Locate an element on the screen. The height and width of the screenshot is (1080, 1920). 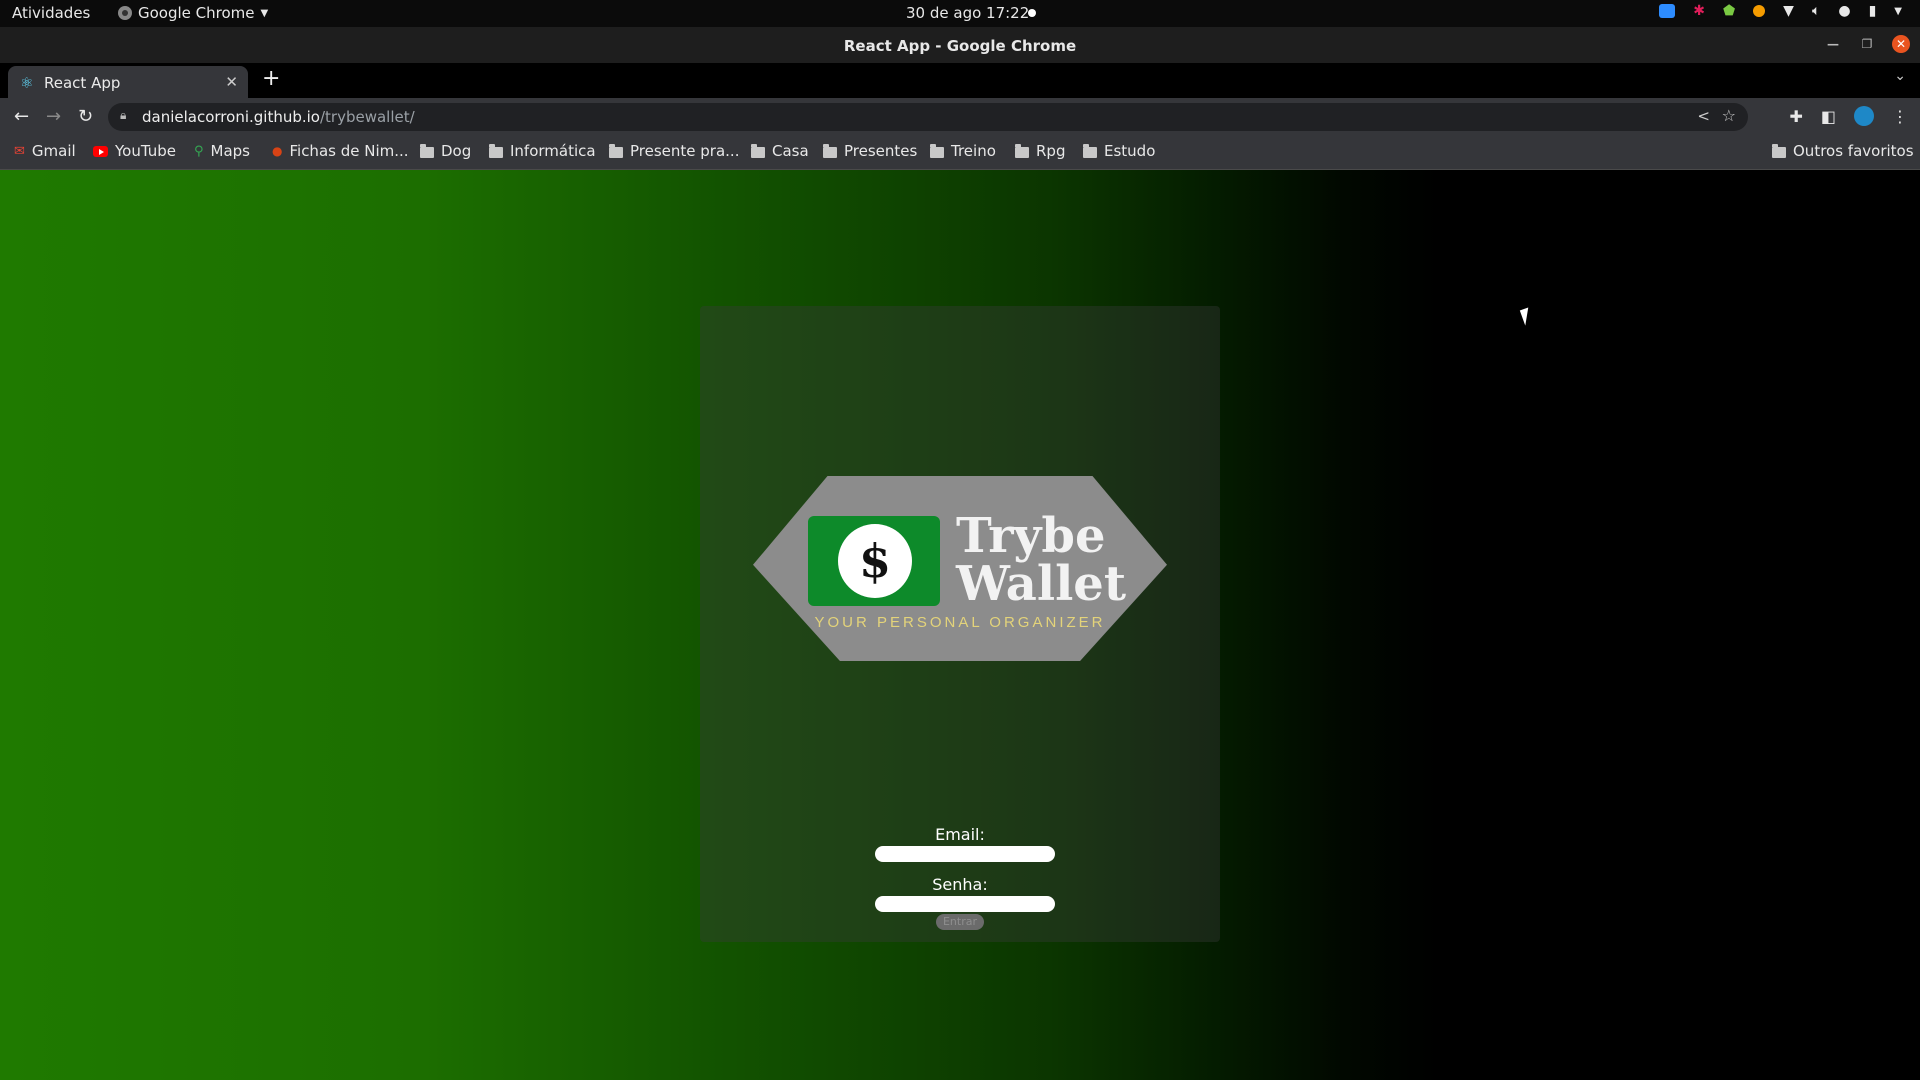
bookmark-star-icon: ☆ is located at coordinates (1729, 115).